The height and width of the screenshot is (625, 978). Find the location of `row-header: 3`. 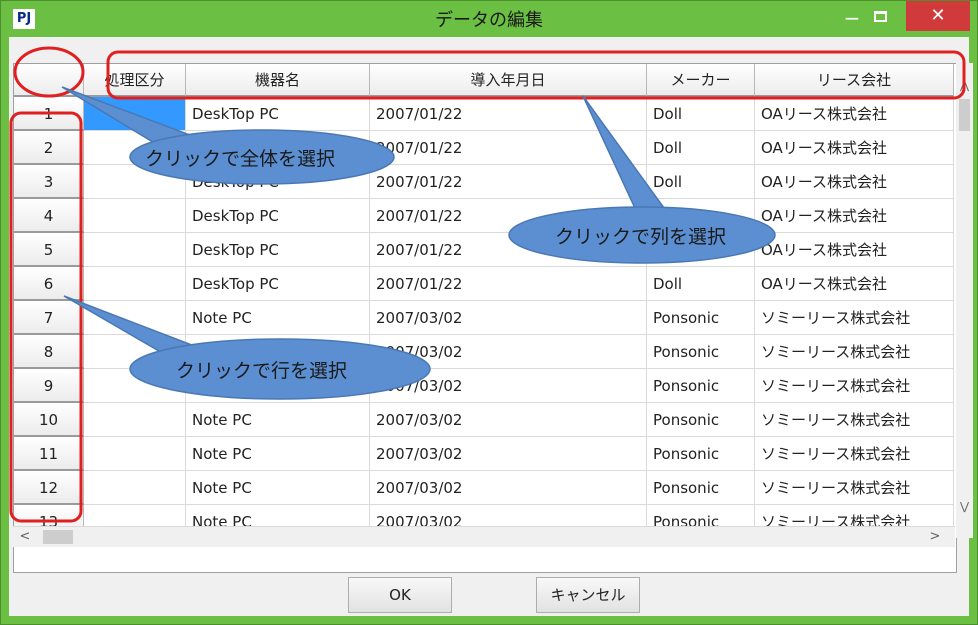

row-header: 3 is located at coordinates (49, 182).